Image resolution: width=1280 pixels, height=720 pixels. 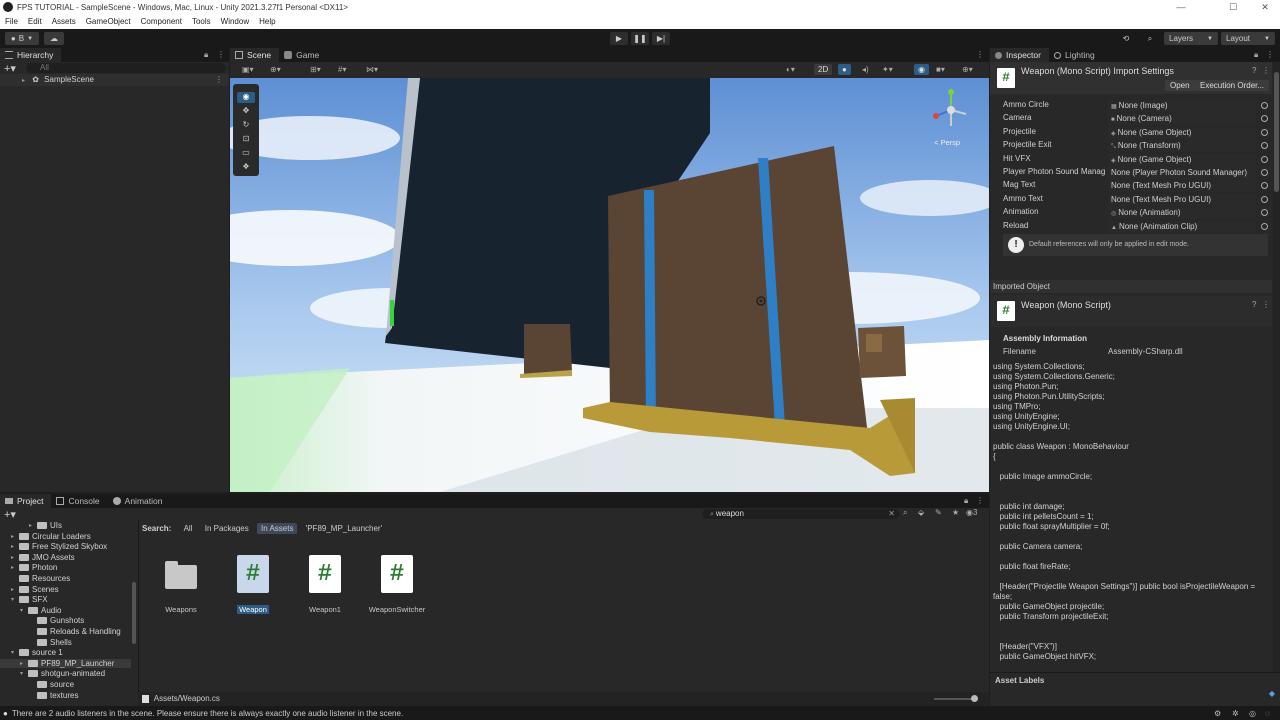 What do you see at coordinates (62, 673) in the screenshot?
I see `folder-tree-item: ▾ shotgun-animated` at bounding box center [62, 673].